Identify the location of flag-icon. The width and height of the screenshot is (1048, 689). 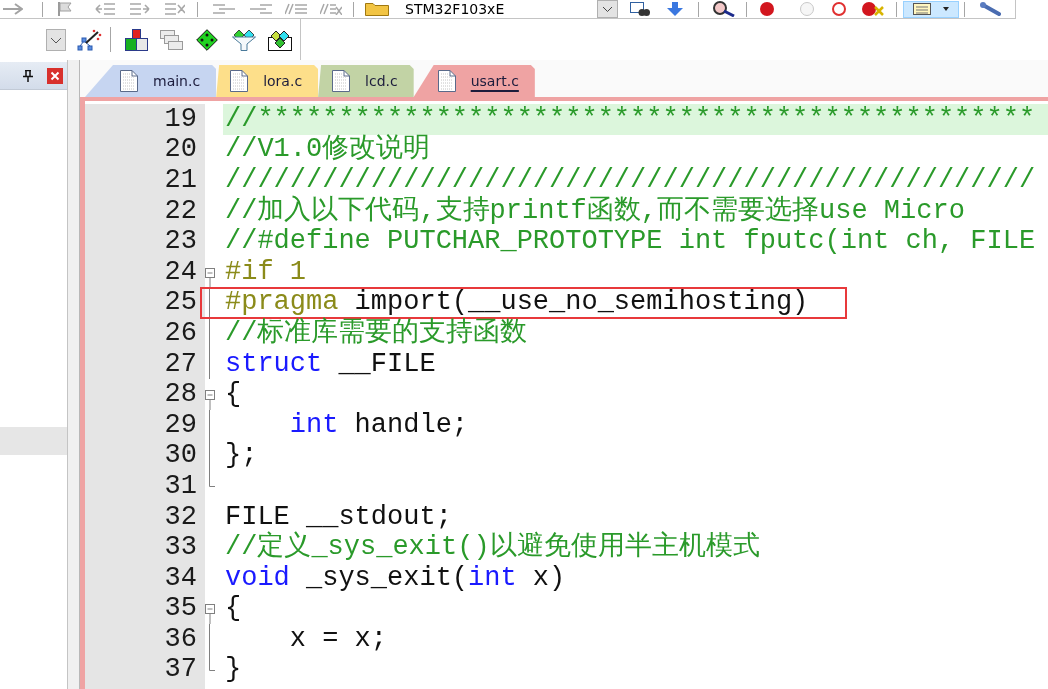
(65, 9).